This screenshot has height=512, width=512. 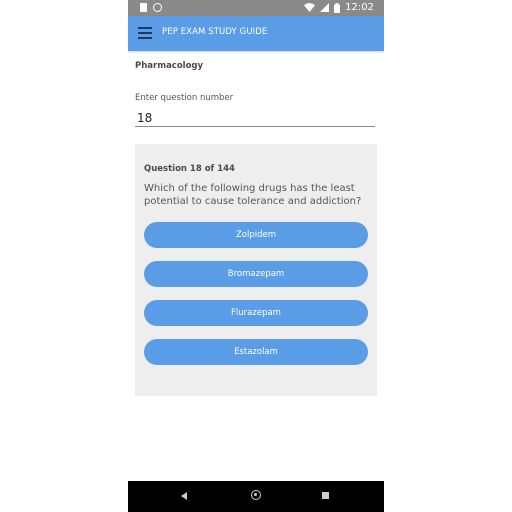 I want to click on signal-icon, so click(x=325, y=7).